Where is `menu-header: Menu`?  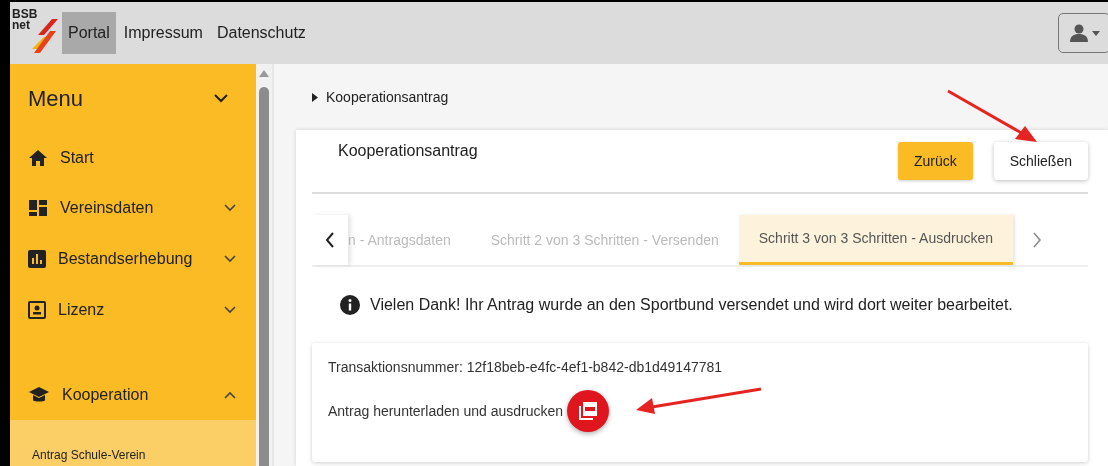 menu-header: Menu is located at coordinates (133, 98).